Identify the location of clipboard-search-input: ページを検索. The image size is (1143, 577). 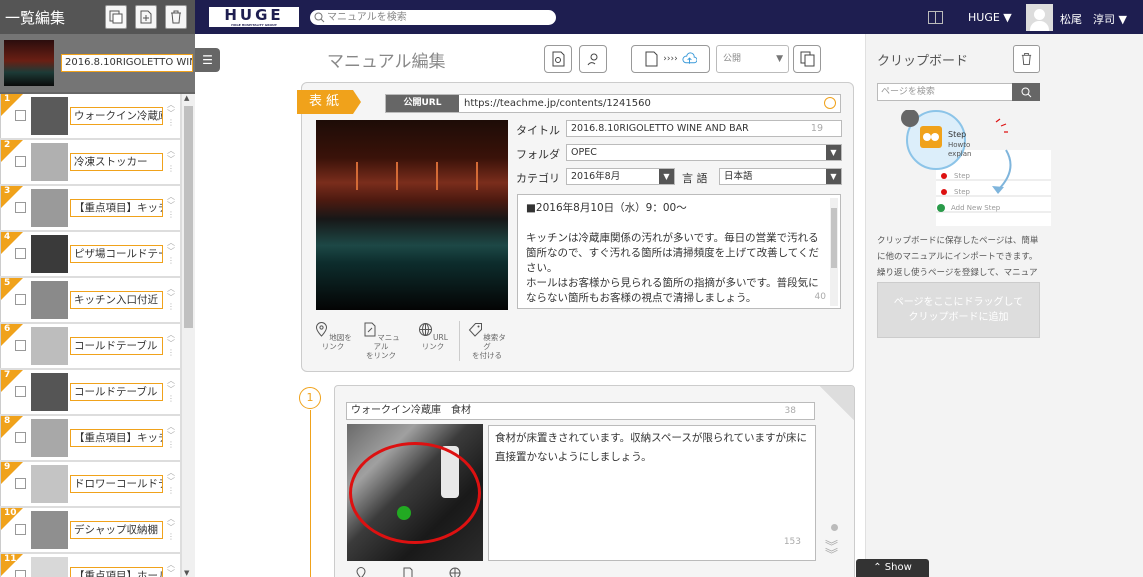
(958, 92).